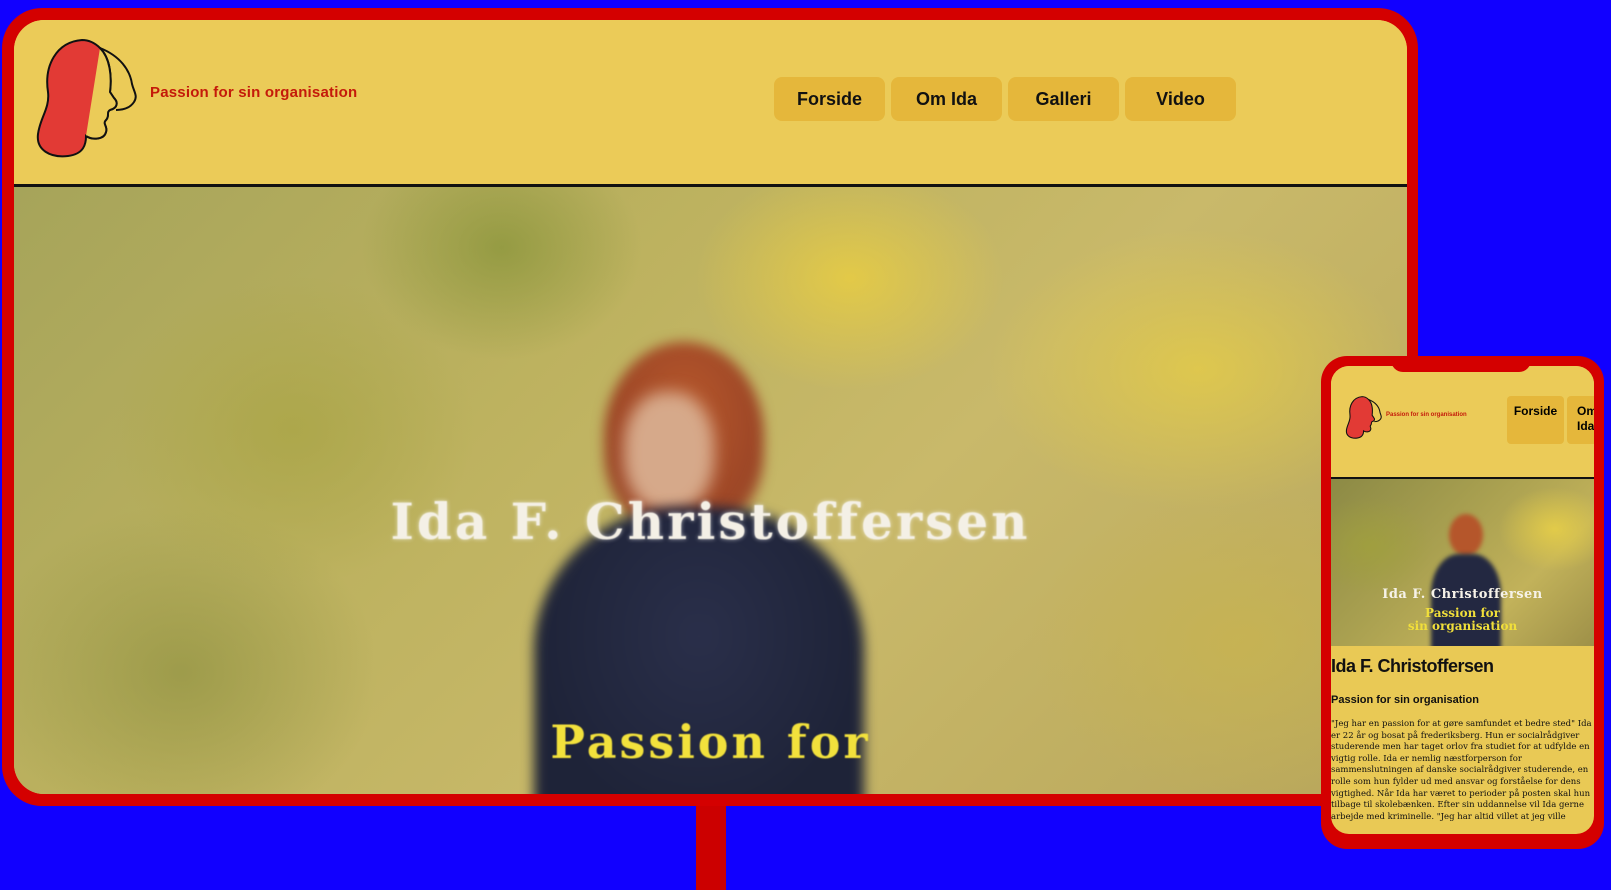 The height and width of the screenshot is (890, 1611). What do you see at coordinates (946, 99) in the screenshot?
I see `nav-om-ida: Om Ida` at bounding box center [946, 99].